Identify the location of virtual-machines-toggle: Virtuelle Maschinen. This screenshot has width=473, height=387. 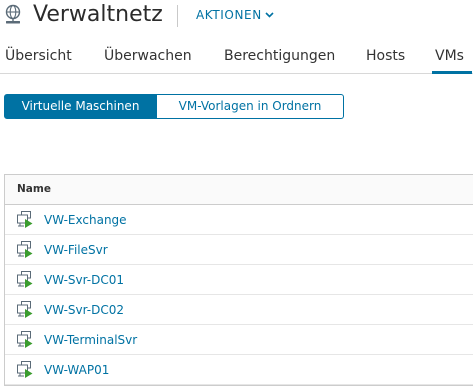
(80, 106).